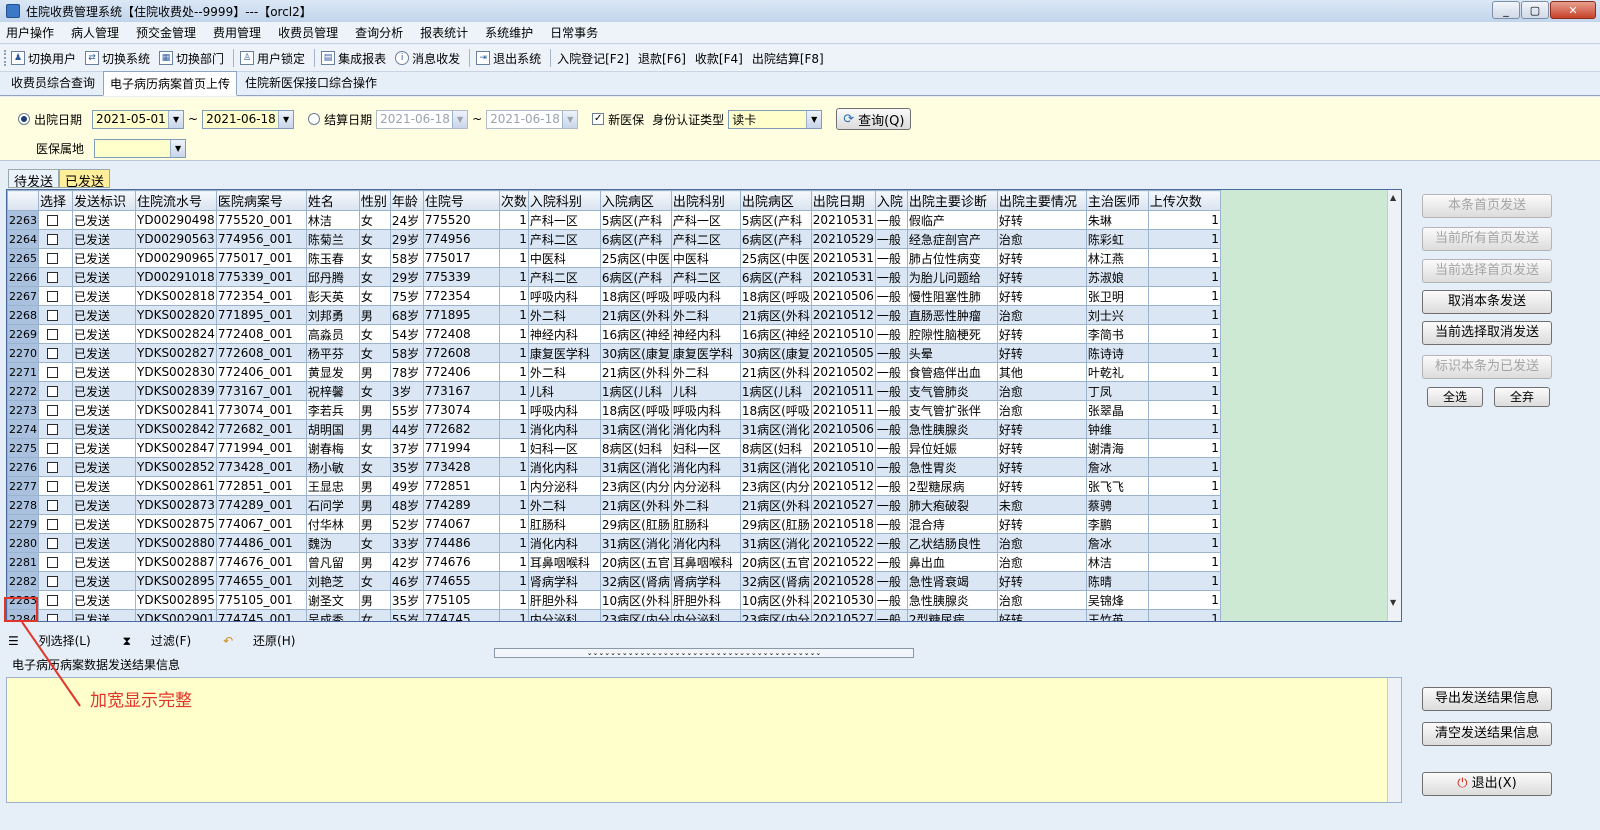  What do you see at coordinates (574, 32) in the screenshot?
I see `menu-daily-affairs: 日常事务` at bounding box center [574, 32].